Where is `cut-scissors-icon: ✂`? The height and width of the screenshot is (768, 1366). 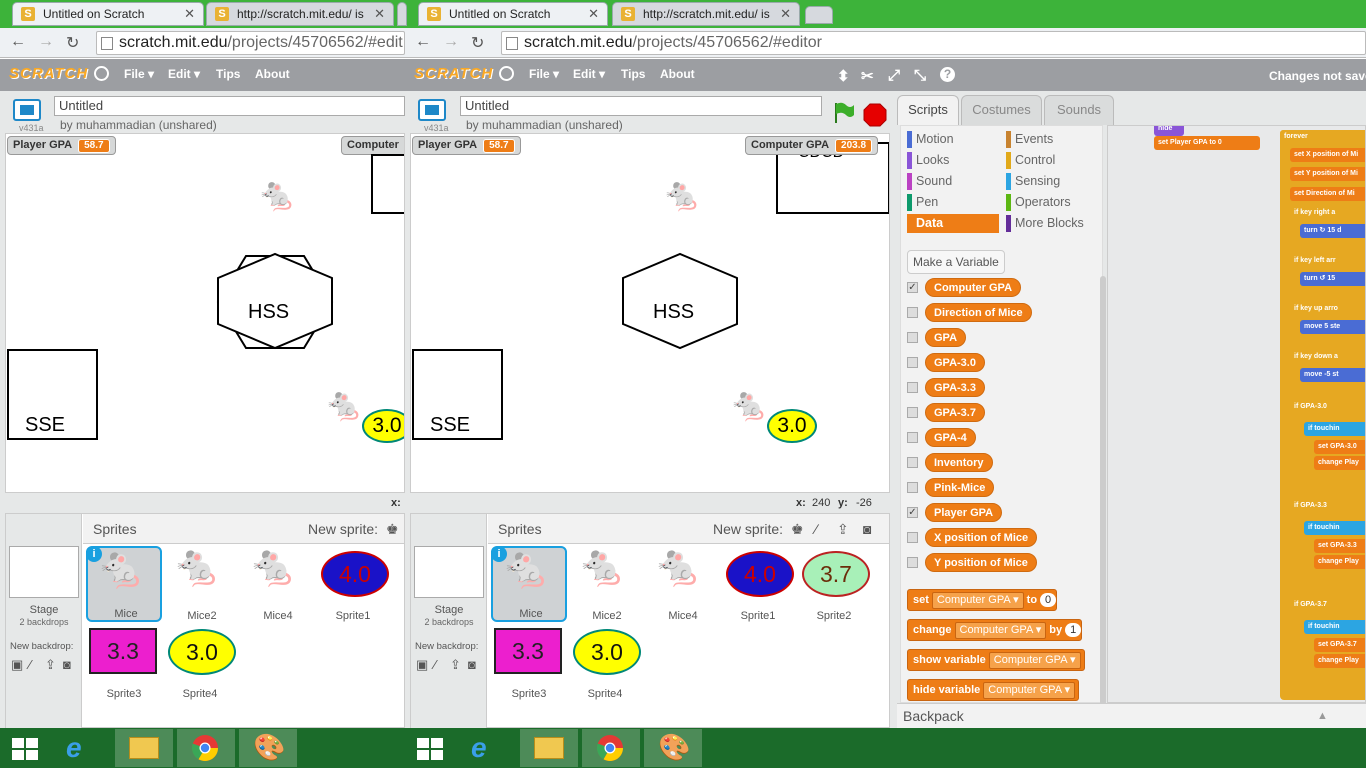 cut-scissors-icon: ✂ is located at coordinates (867, 76).